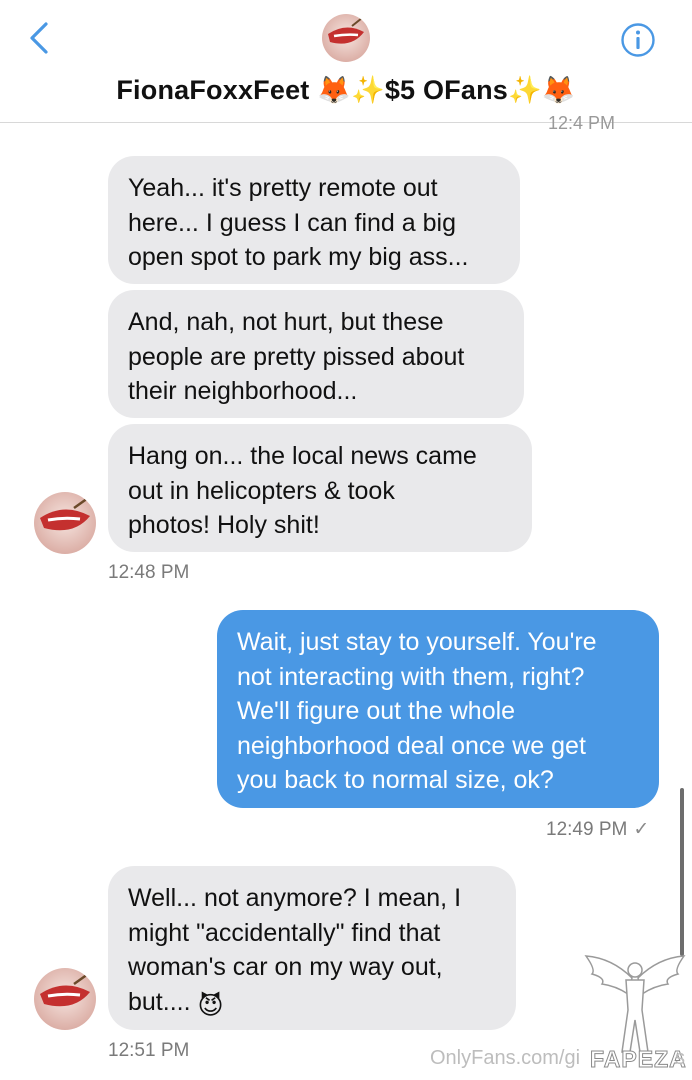 This screenshot has height=1080, width=692. I want to click on message-timestamp: 12:49 PM ✓, so click(597, 829).